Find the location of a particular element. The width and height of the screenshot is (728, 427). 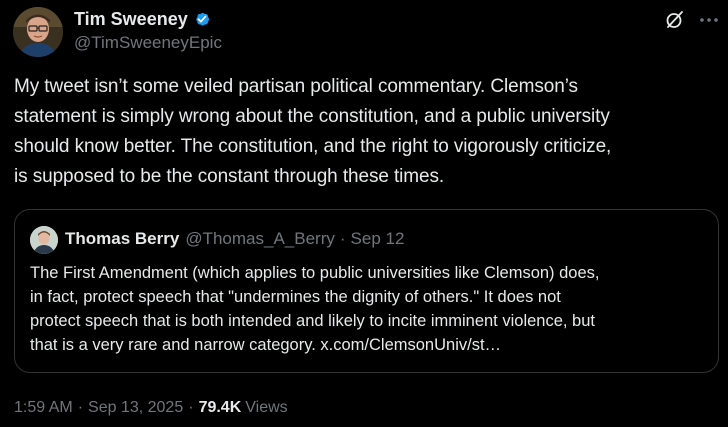

grok-icon is located at coordinates (675, 20).